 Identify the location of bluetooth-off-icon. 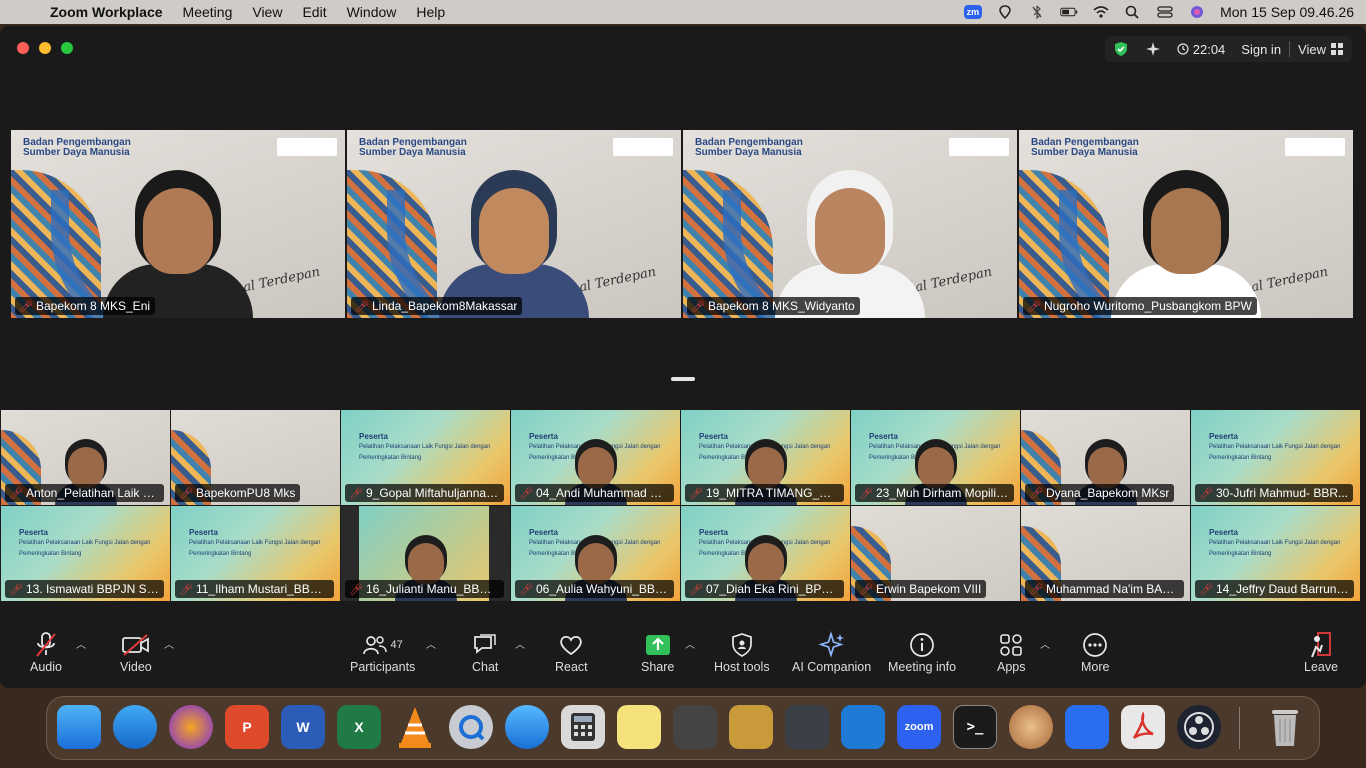
(1037, 12).